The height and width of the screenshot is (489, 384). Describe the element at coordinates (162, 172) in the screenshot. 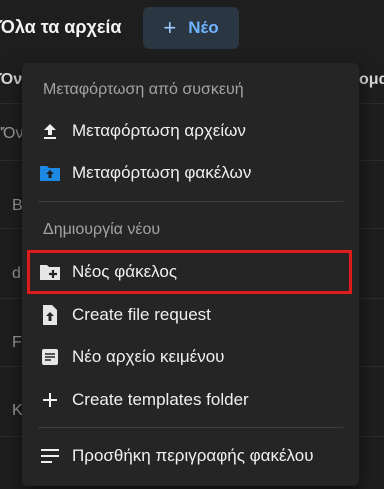

I see `menu-item-label: Μεταφόρτωση φακέλων` at that location.